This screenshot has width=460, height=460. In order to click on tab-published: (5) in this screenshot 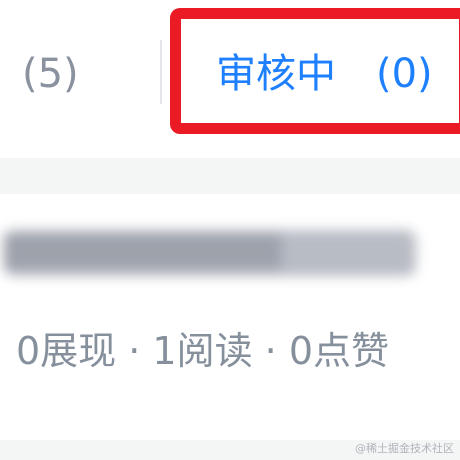, I will do `click(50, 74)`.